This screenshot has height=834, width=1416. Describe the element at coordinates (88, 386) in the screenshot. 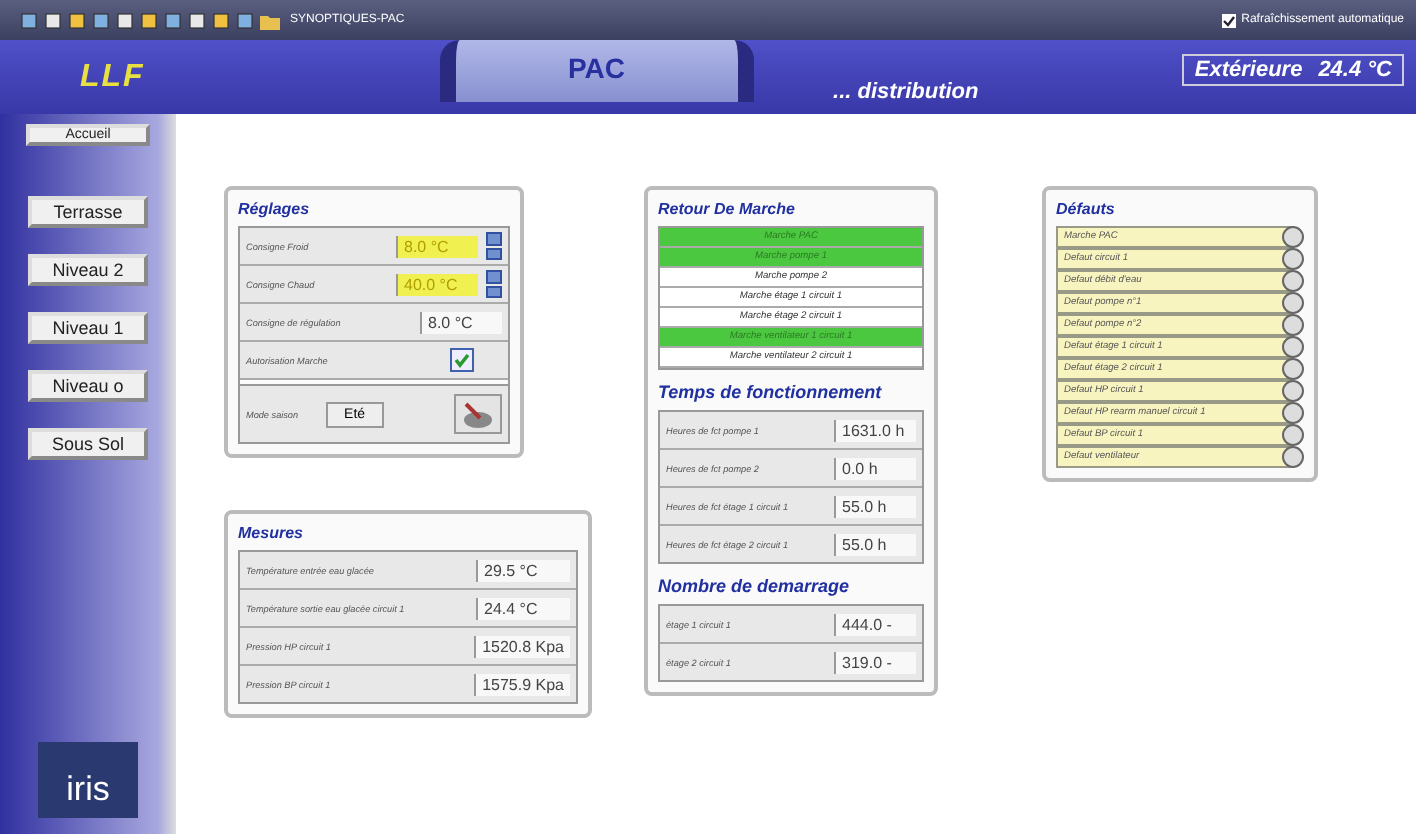

I see `nav-button: Niveau o` at that location.